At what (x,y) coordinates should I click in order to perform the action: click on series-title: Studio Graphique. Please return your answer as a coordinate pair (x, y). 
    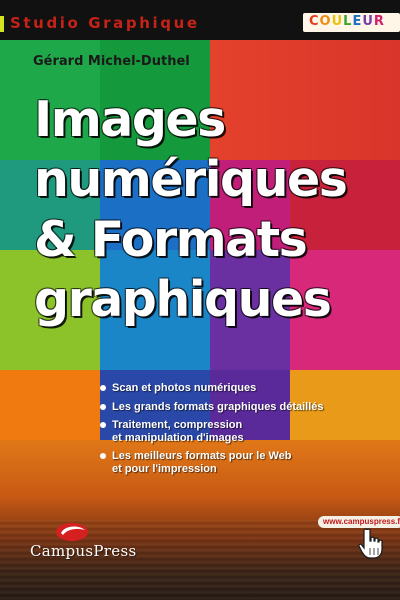
    Looking at the image, I should click on (105, 23).